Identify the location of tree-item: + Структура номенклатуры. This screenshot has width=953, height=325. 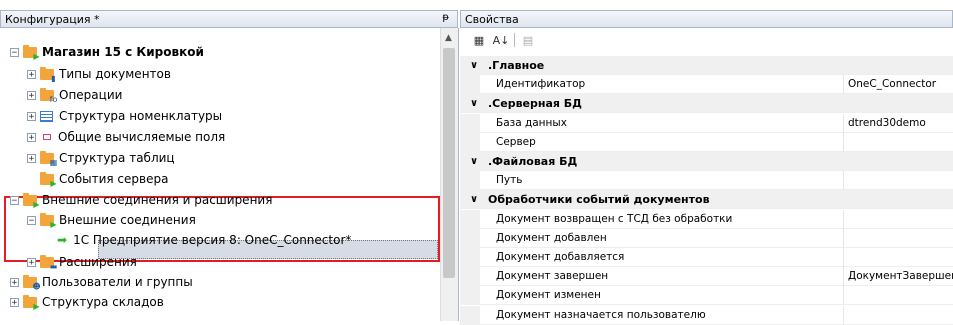
(124, 116).